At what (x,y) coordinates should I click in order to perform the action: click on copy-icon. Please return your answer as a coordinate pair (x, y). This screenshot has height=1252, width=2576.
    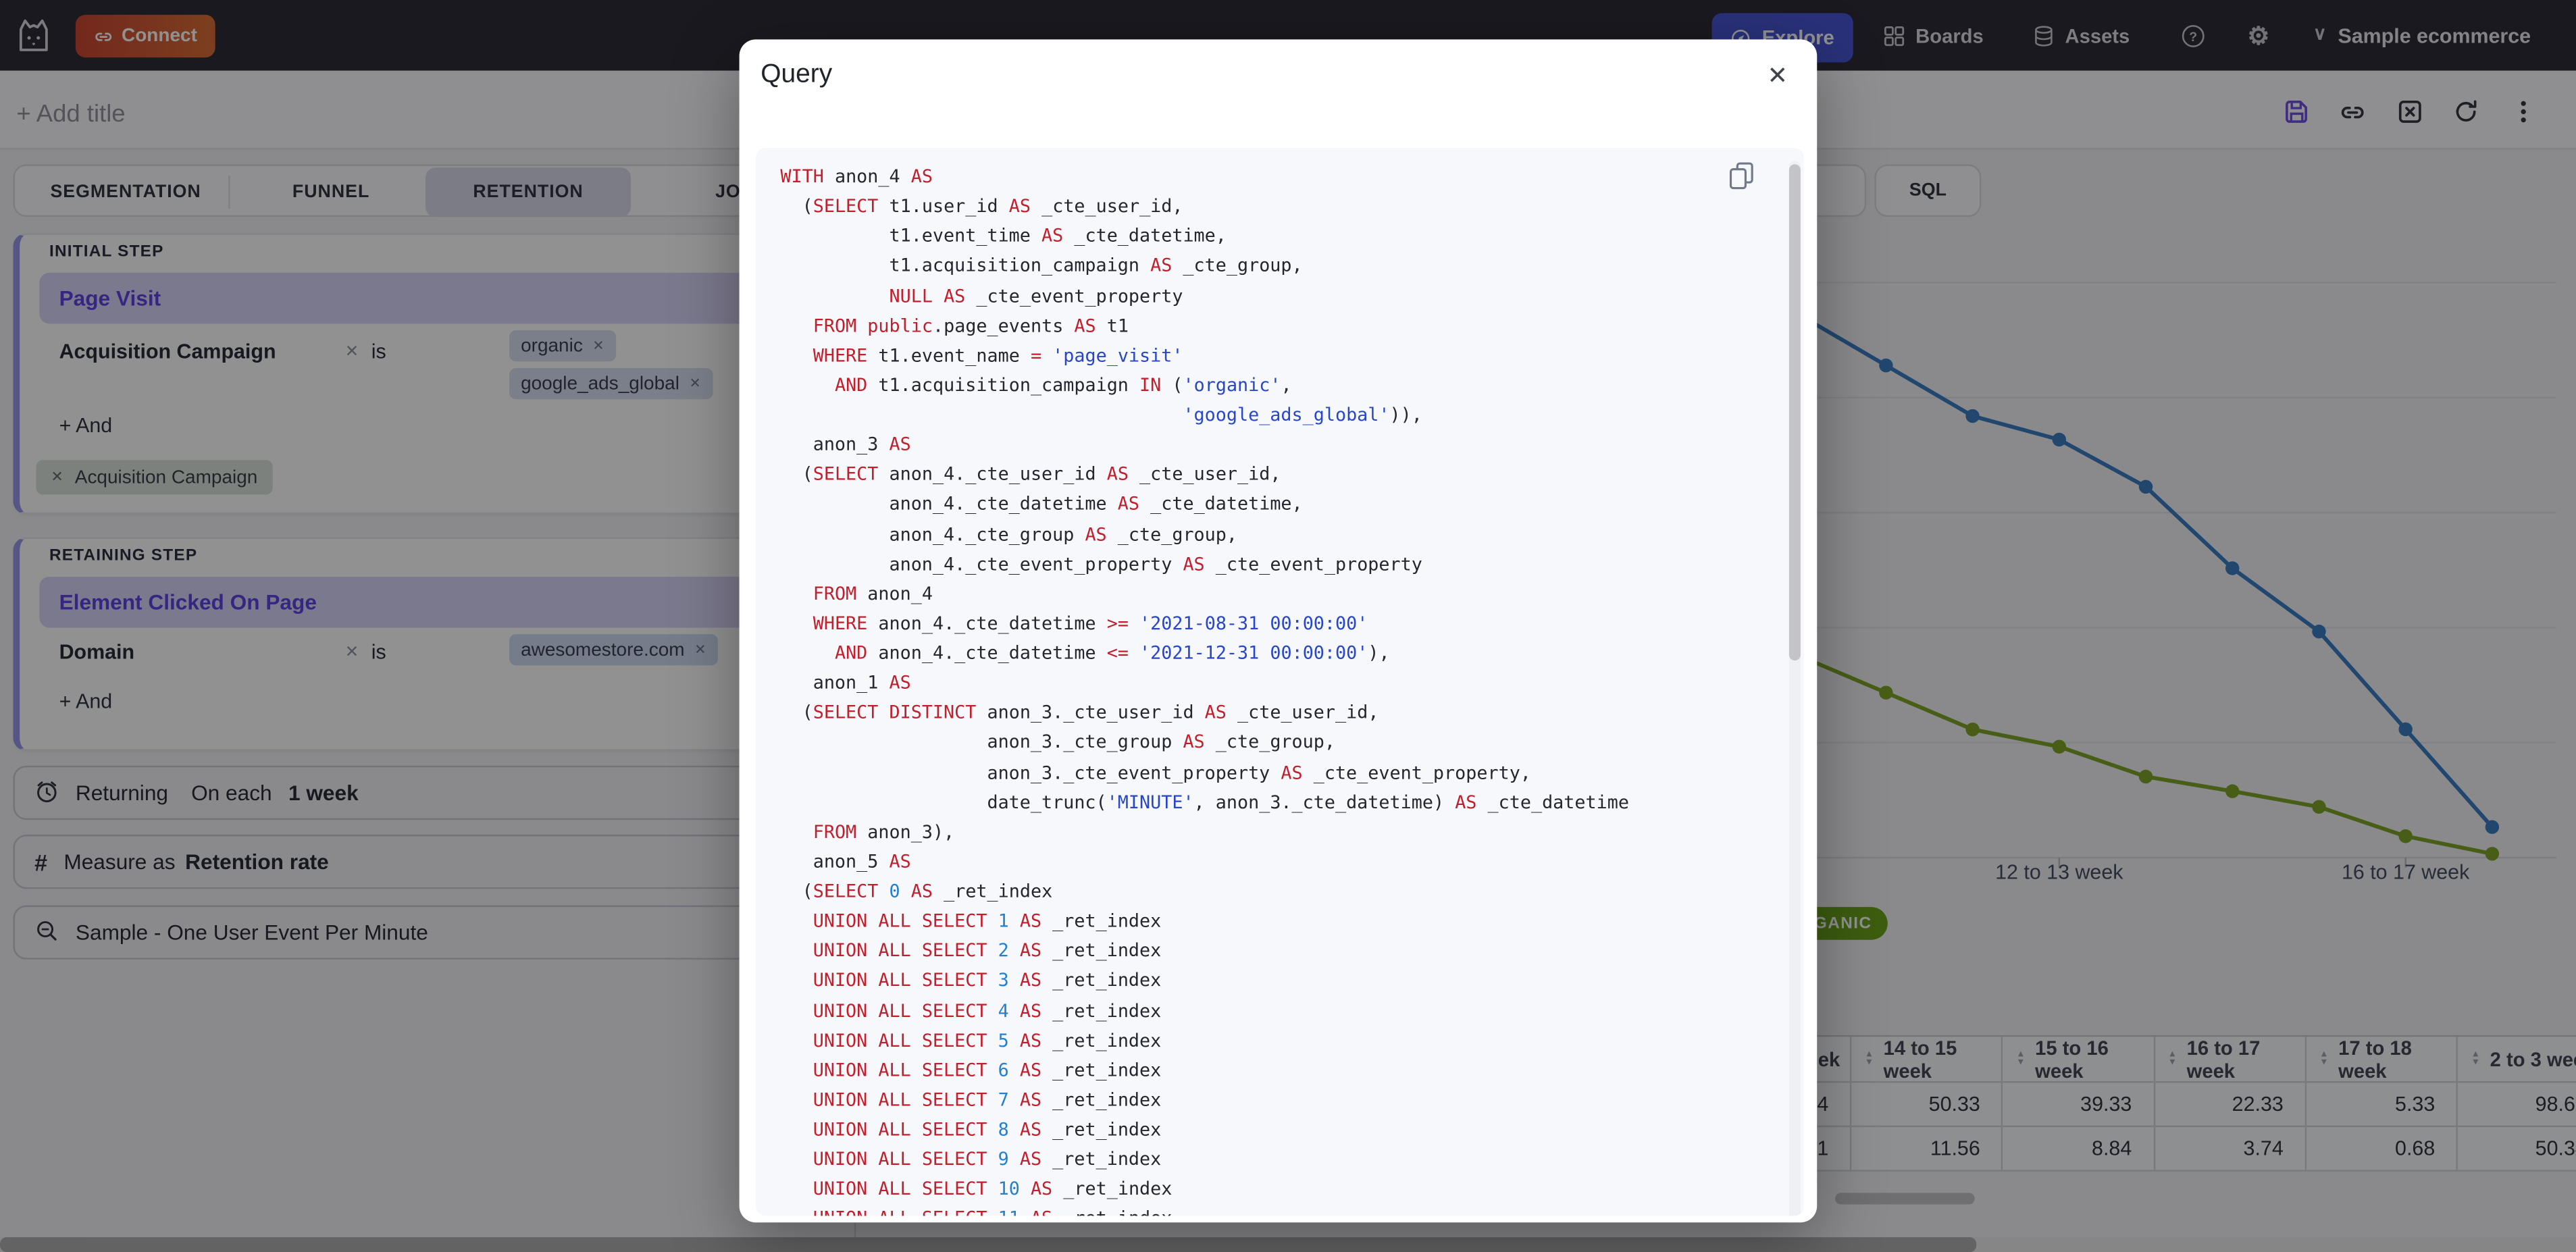
    Looking at the image, I should click on (1741, 176).